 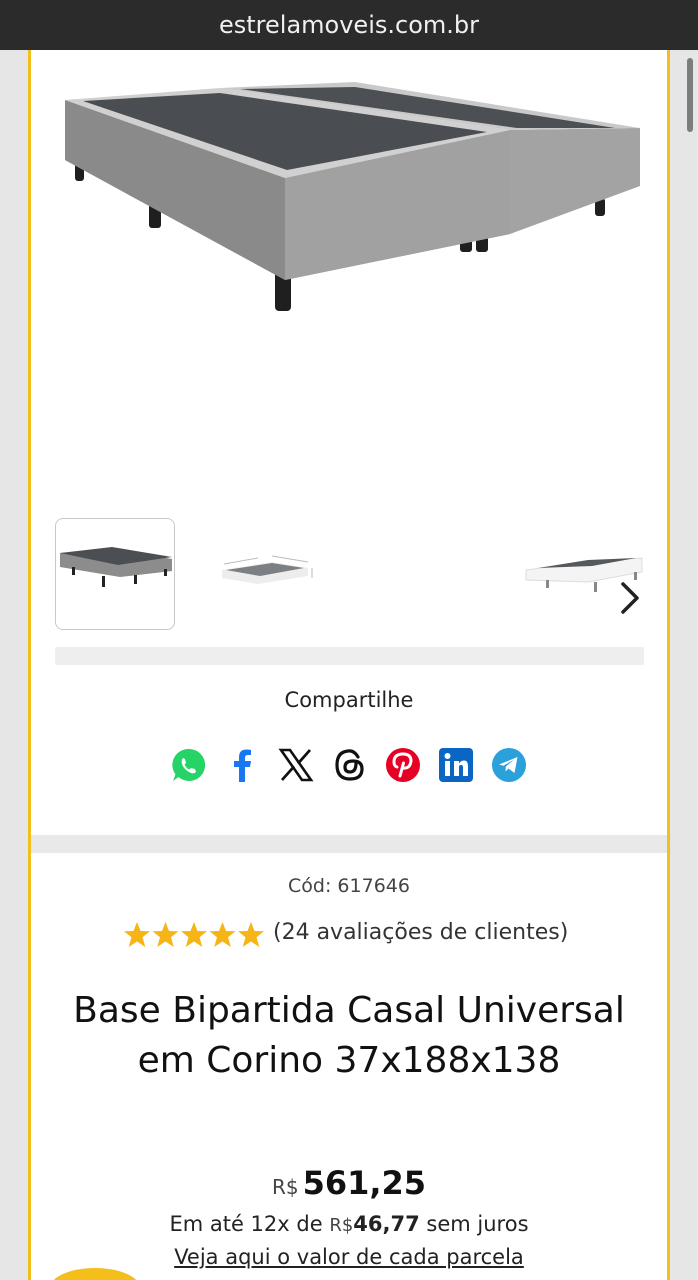 I want to click on gallery-progress-bar, so click(x=349, y=656).